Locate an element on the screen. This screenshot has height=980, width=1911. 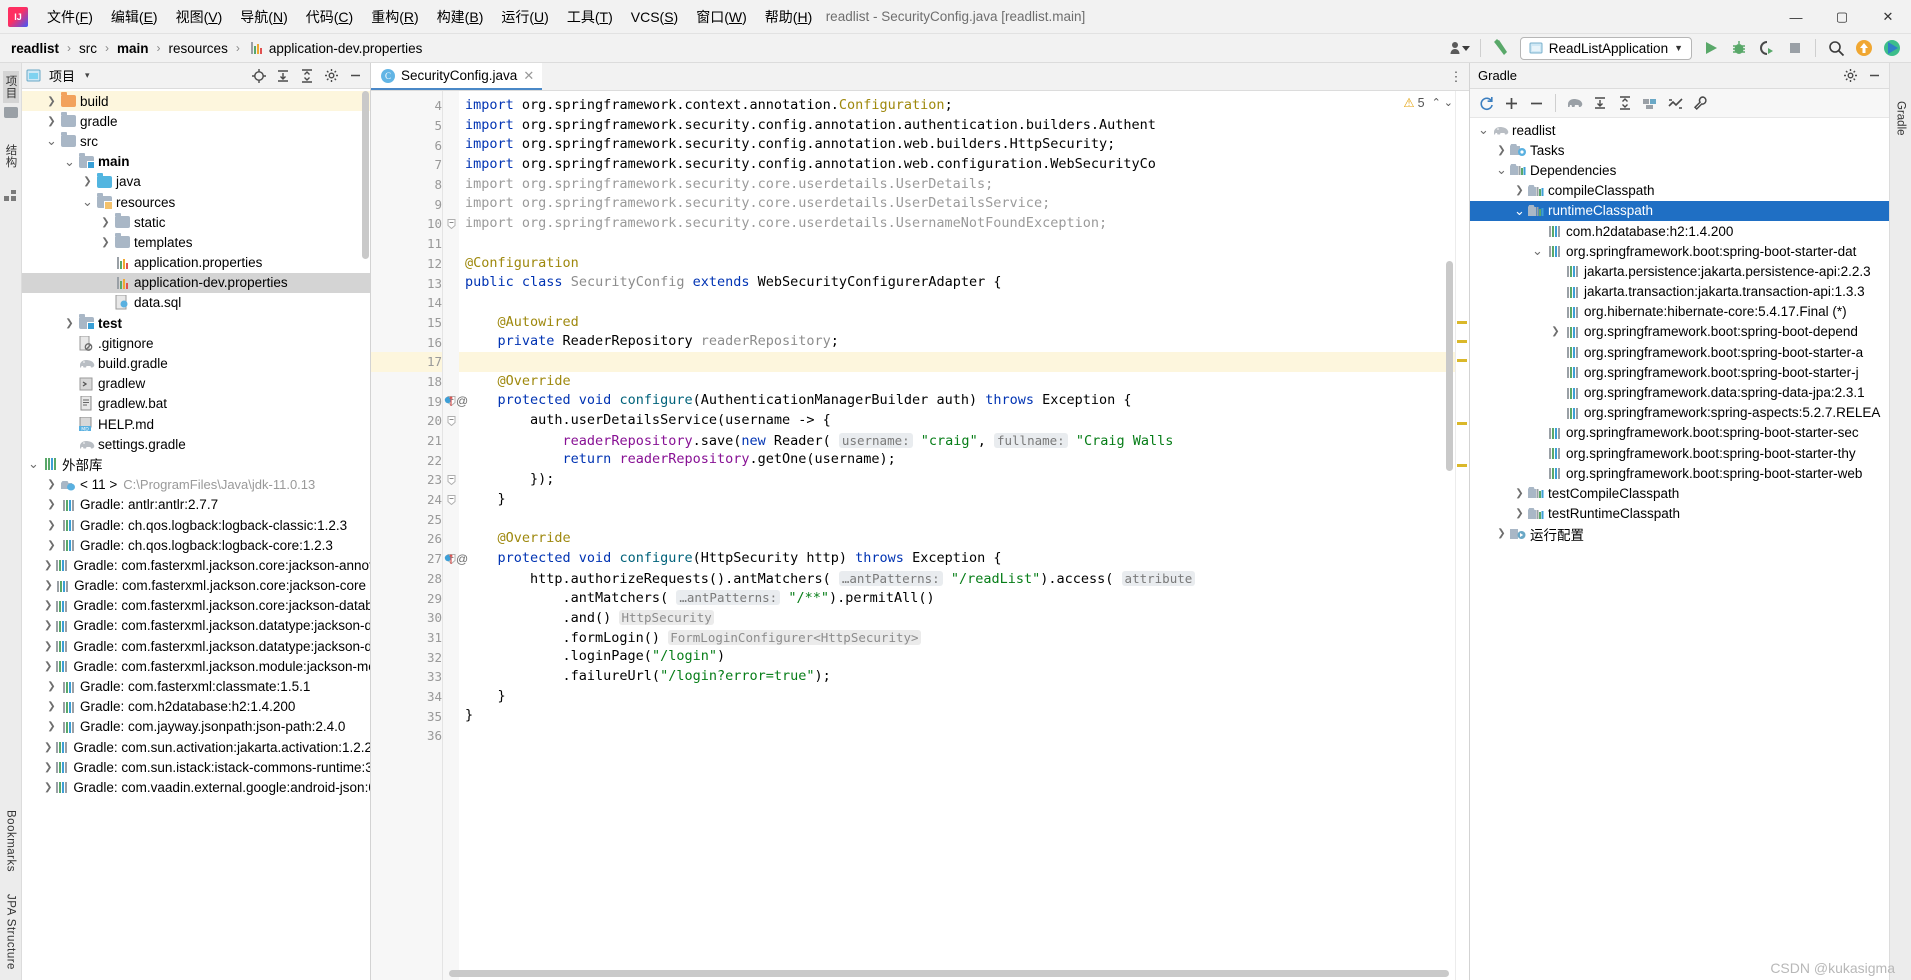
breadcrumb-item-application-dev-properties: application-dev.properties is located at coordinates (335, 48).